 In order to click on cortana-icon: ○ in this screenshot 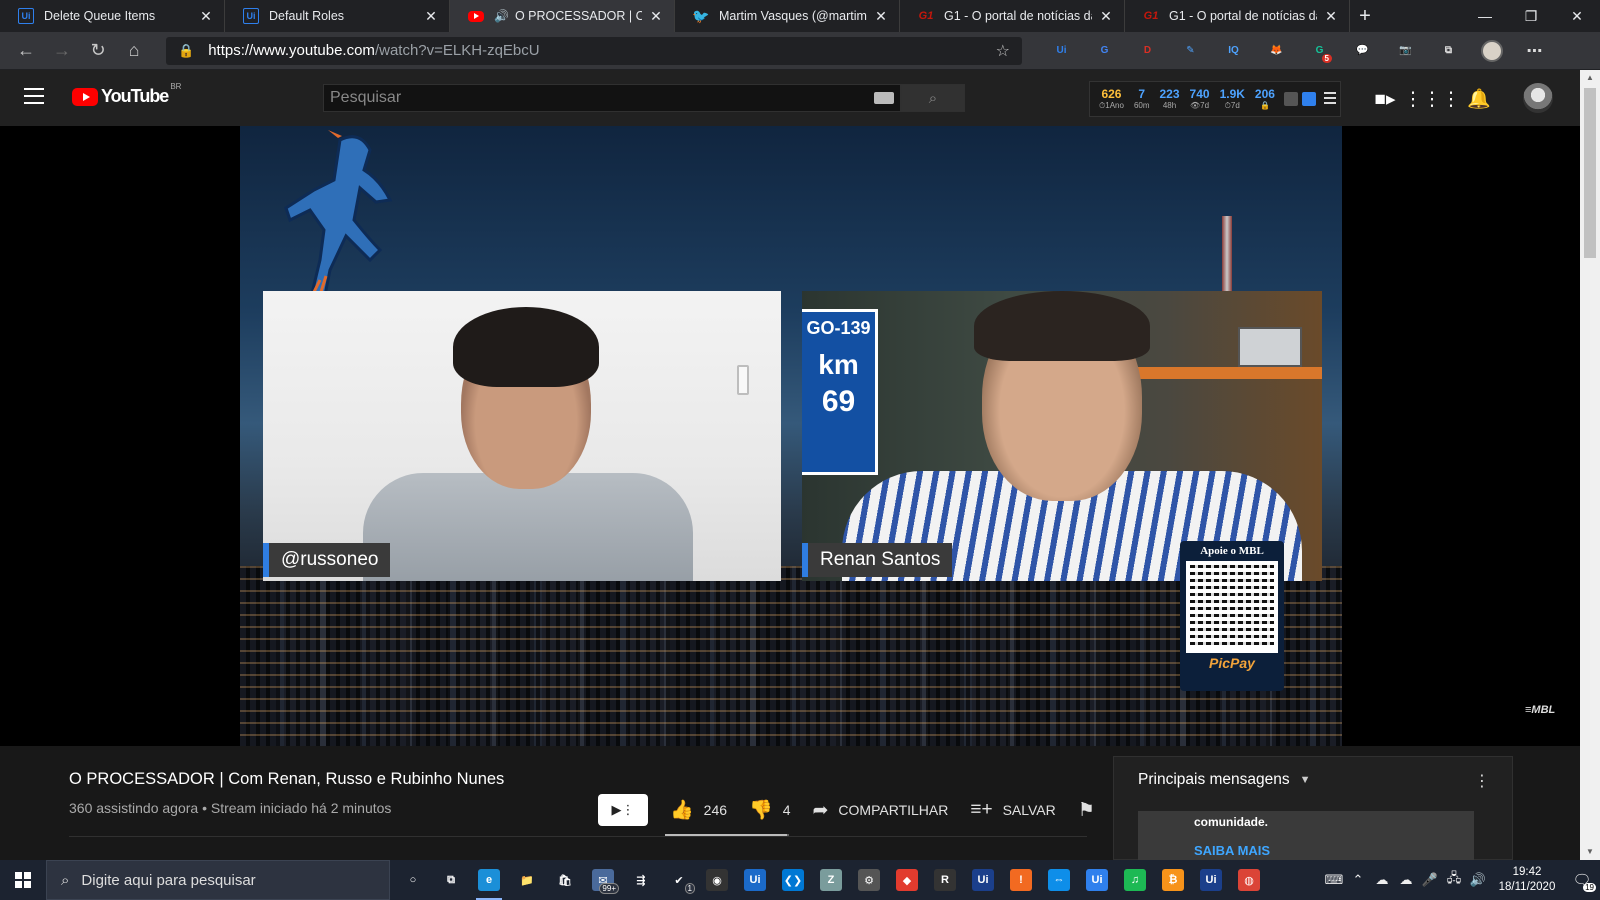, I will do `click(413, 880)`.